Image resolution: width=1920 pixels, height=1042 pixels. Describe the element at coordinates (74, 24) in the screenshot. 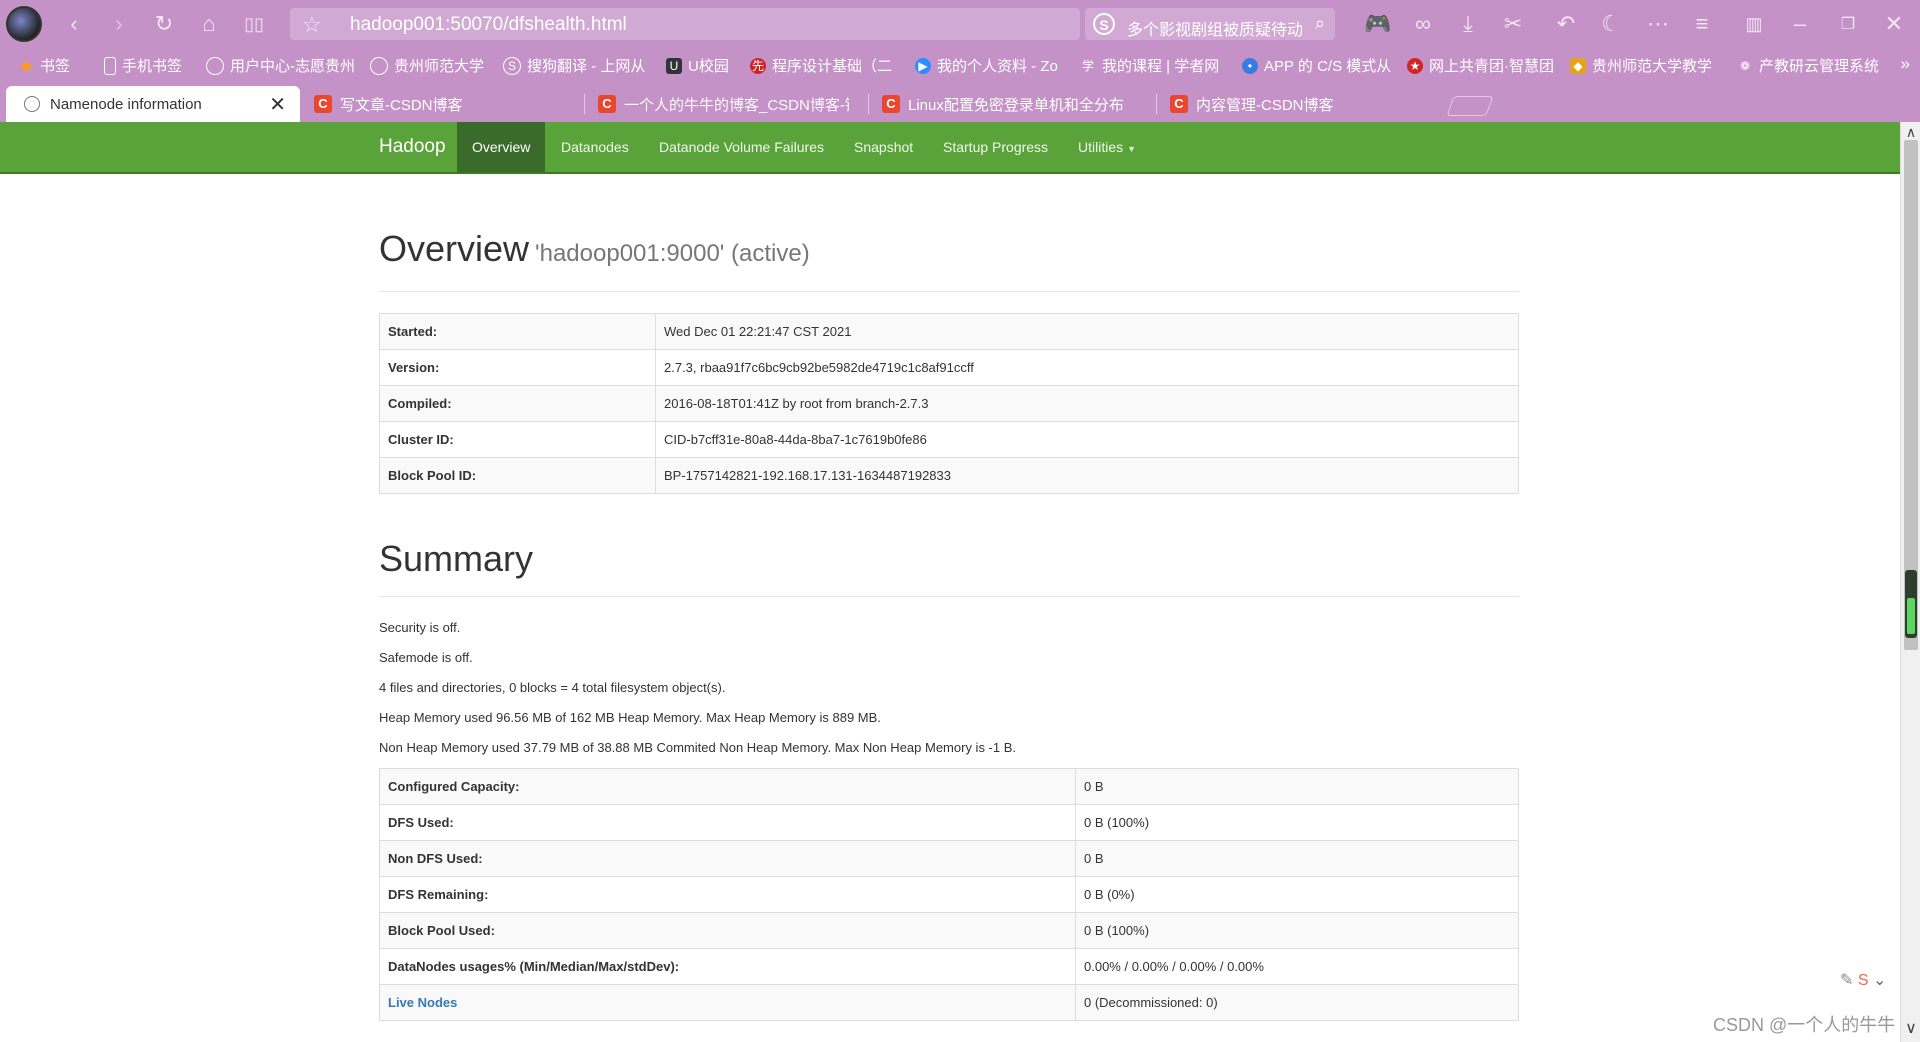

I see `back-icon: ‹` at that location.